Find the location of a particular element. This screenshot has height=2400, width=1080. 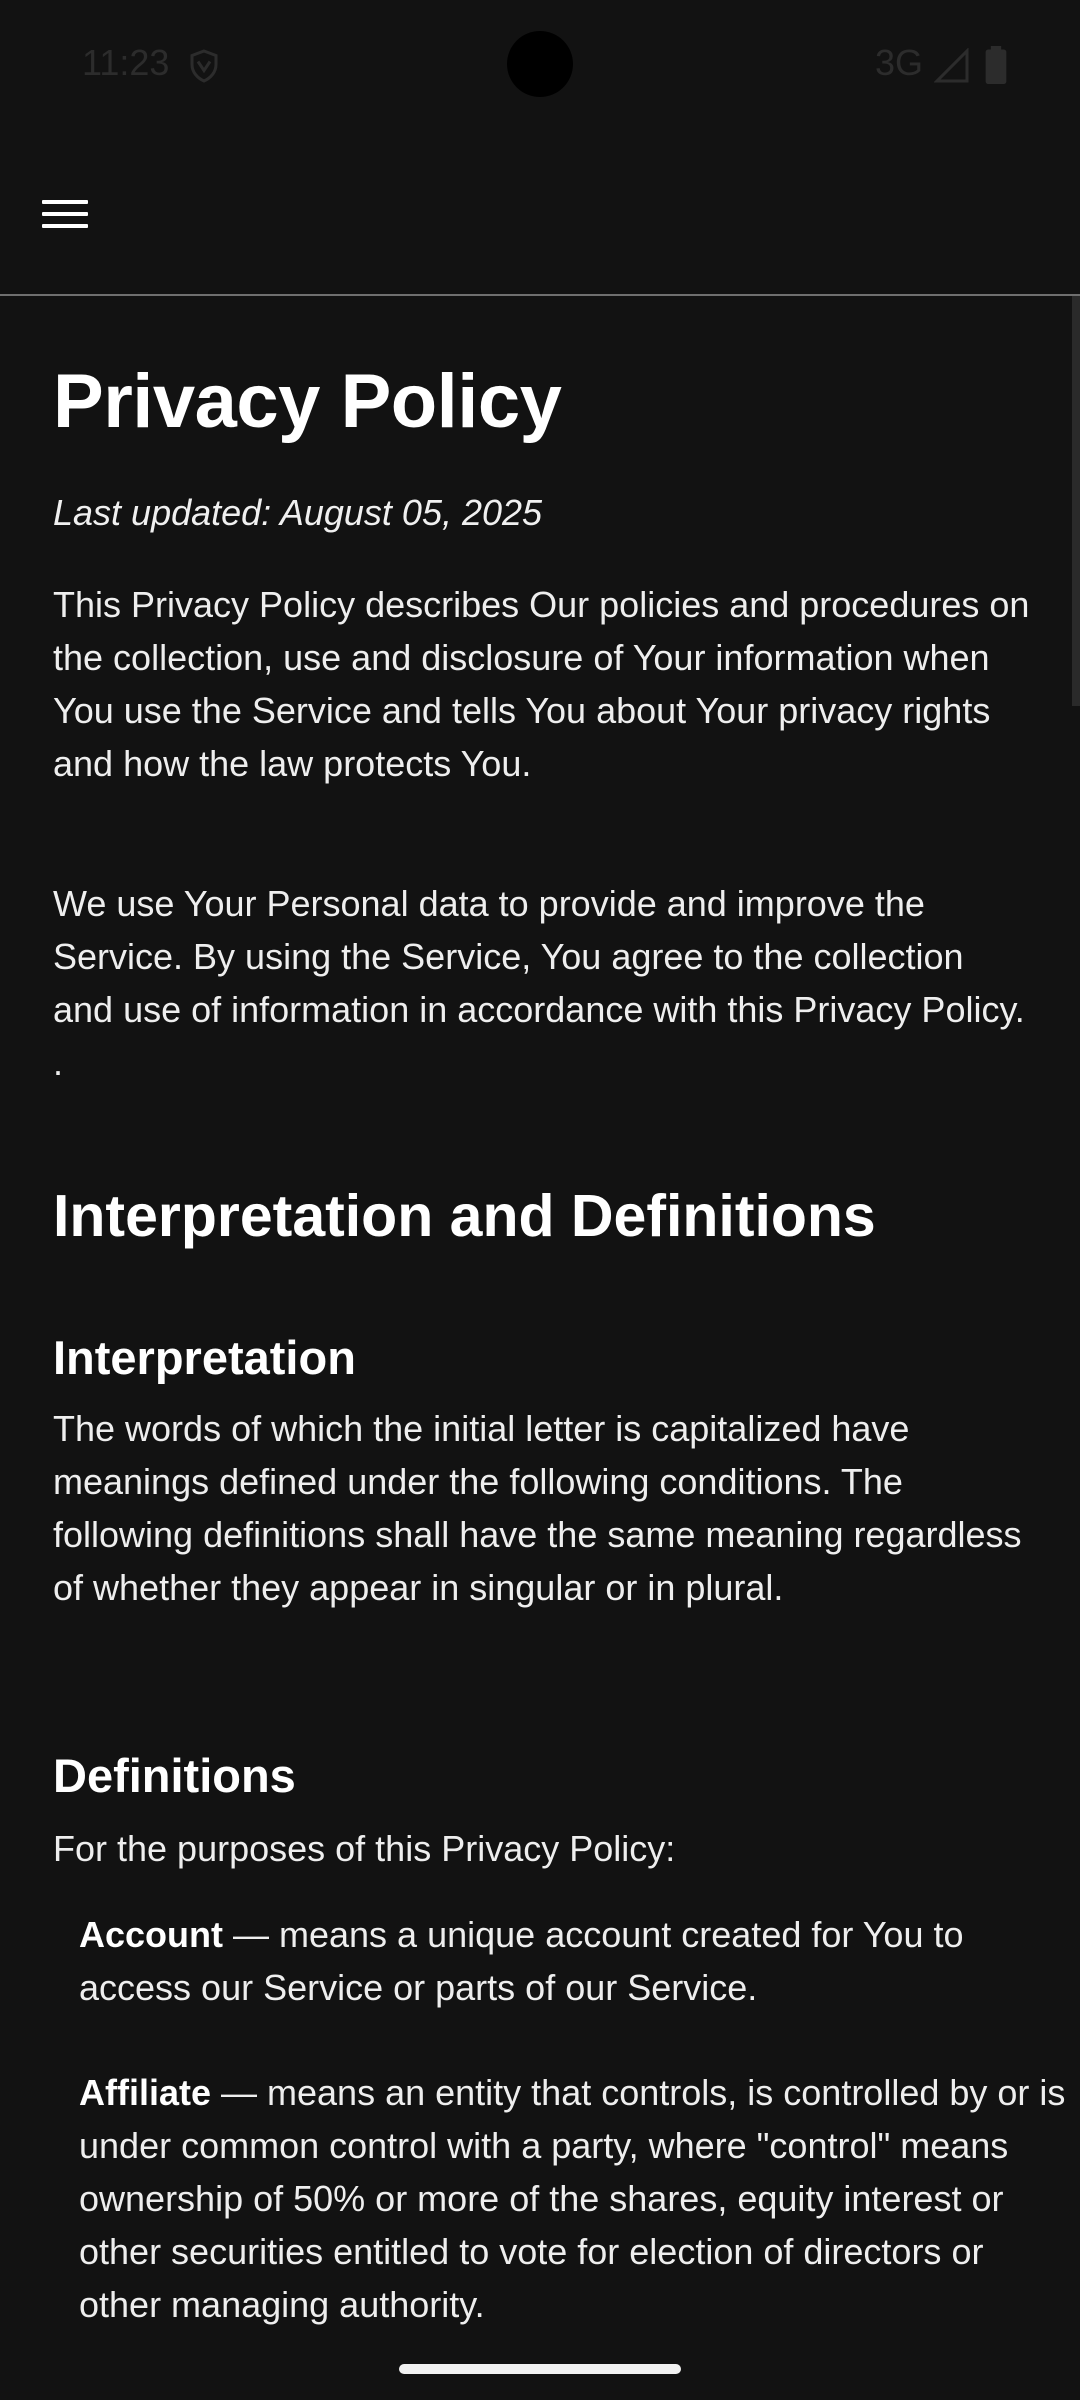

definition-term: Account is located at coordinates (151, 1934).